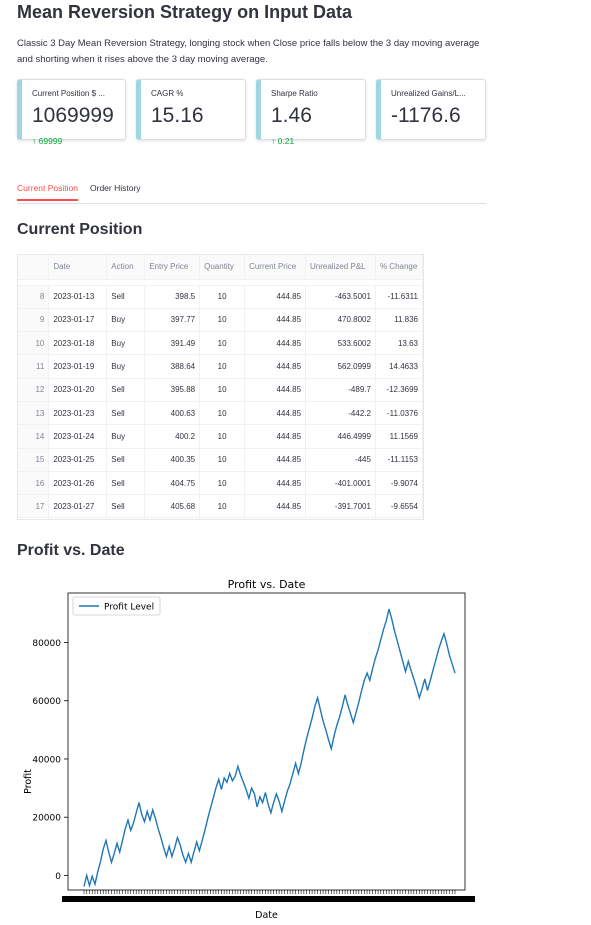 This screenshot has height=925, width=591. Describe the element at coordinates (399, 343) in the screenshot. I see `table-cell: 13.63` at that location.